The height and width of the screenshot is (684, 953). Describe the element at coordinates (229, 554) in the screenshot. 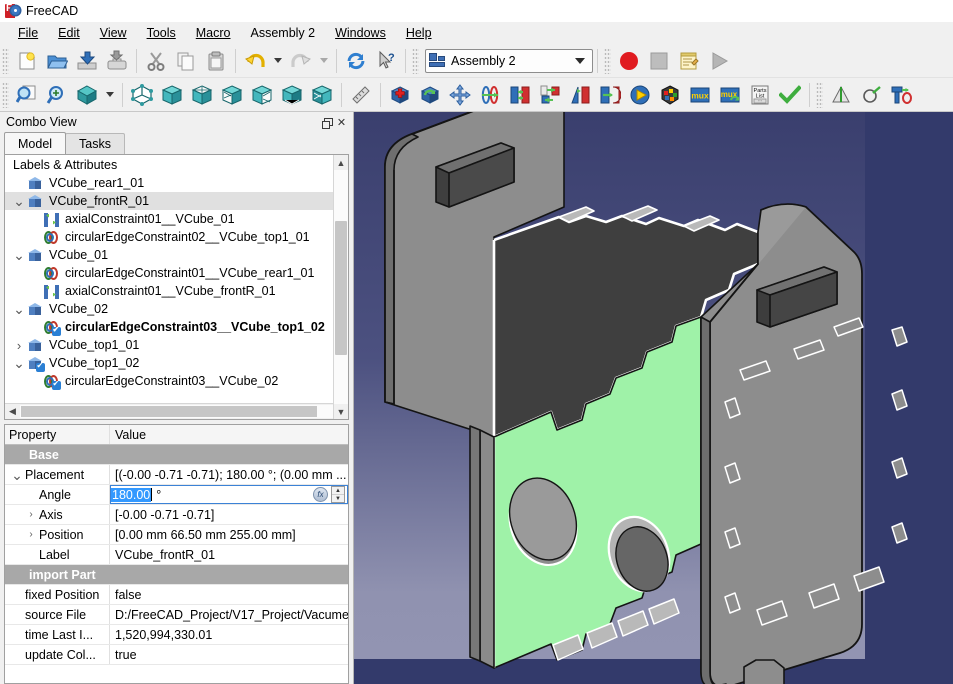

I see `property-value-cell: VCube_frontR_01` at that location.